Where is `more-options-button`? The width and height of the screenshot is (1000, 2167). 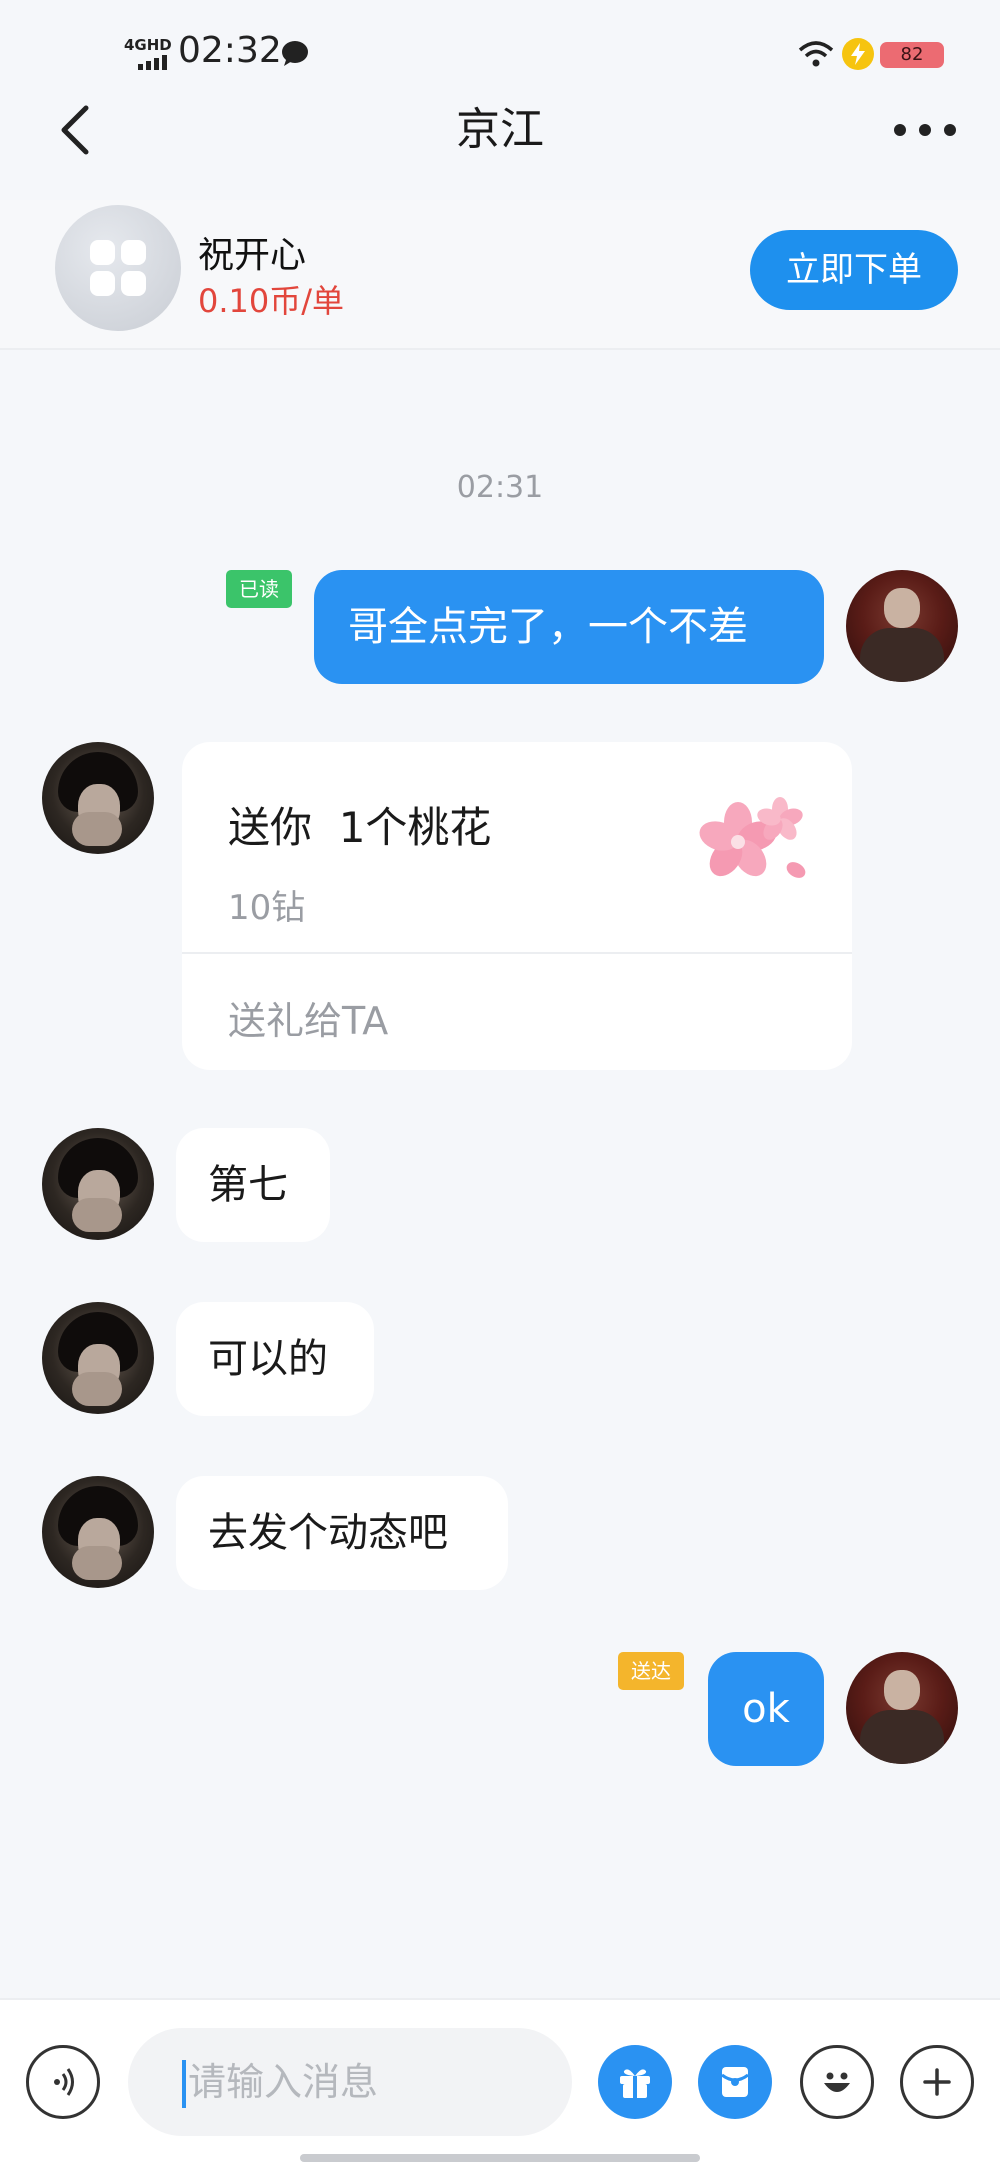 more-options-button is located at coordinates (925, 130).